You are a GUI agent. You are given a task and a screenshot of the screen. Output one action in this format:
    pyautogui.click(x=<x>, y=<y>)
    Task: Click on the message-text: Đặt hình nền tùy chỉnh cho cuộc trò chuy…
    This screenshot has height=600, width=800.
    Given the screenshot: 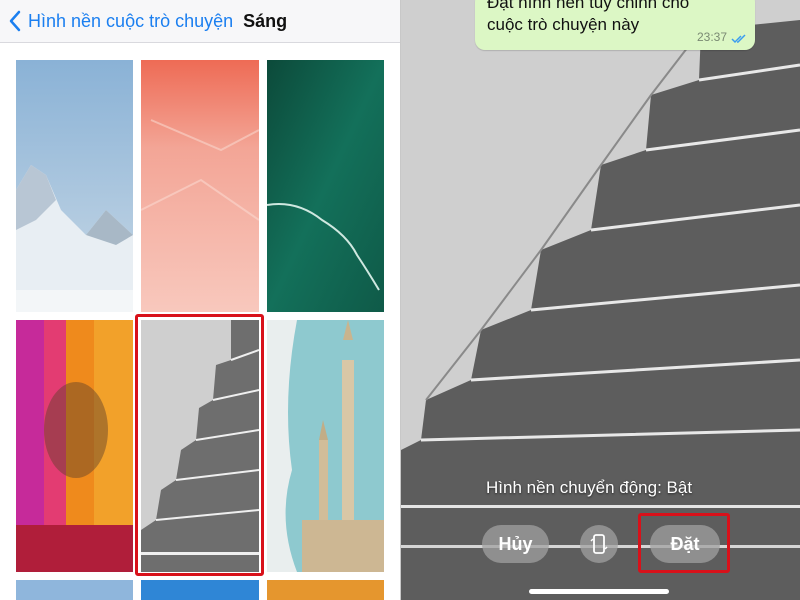 What is the action you would take?
    pyautogui.click(x=588, y=17)
    